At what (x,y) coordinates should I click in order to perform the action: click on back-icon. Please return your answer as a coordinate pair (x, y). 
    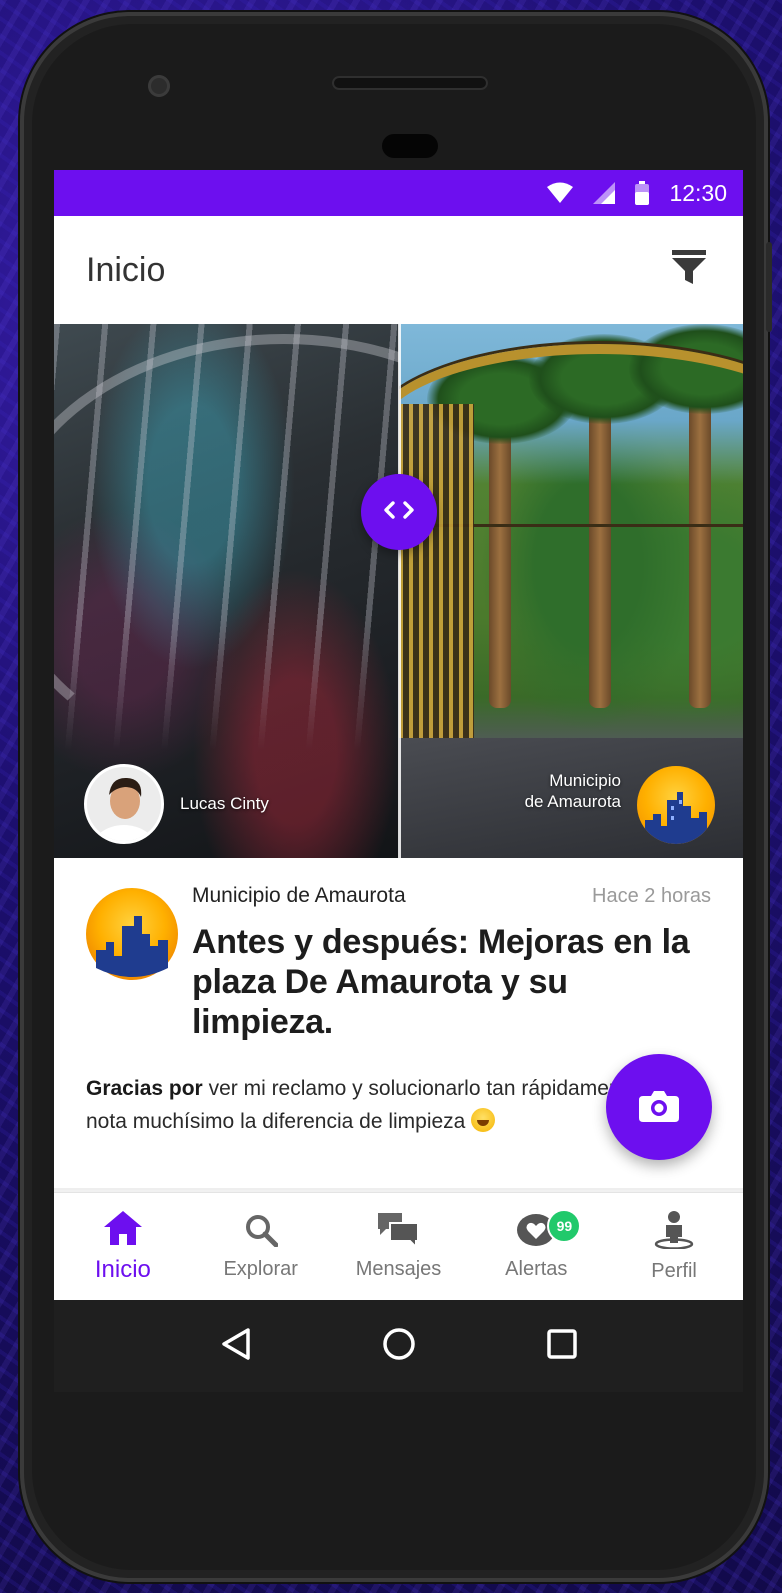
    Looking at the image, I should click on (236, 1346).